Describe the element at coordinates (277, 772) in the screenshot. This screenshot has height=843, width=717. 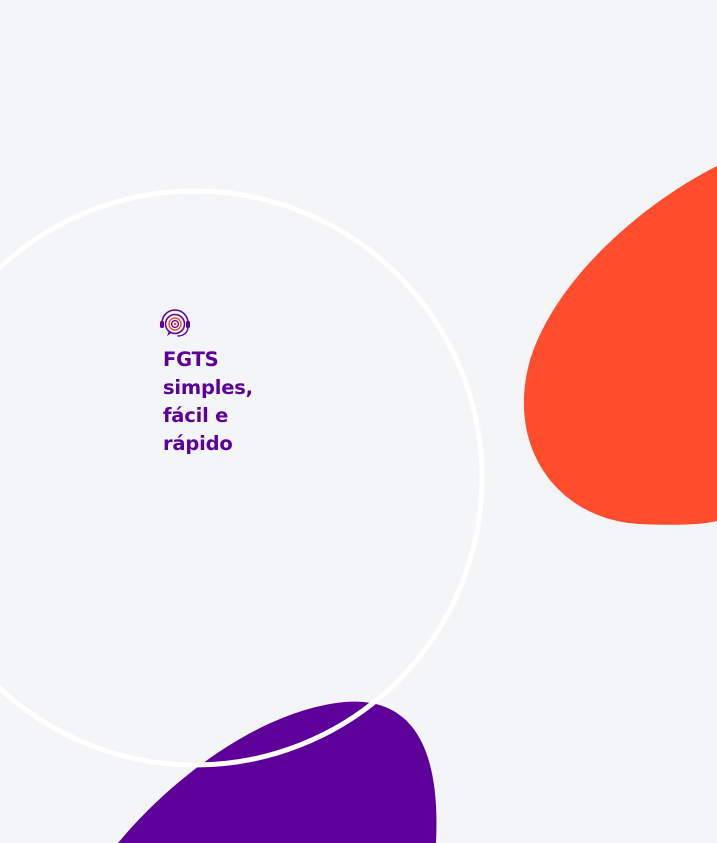
I see `purple-blob` at that location.